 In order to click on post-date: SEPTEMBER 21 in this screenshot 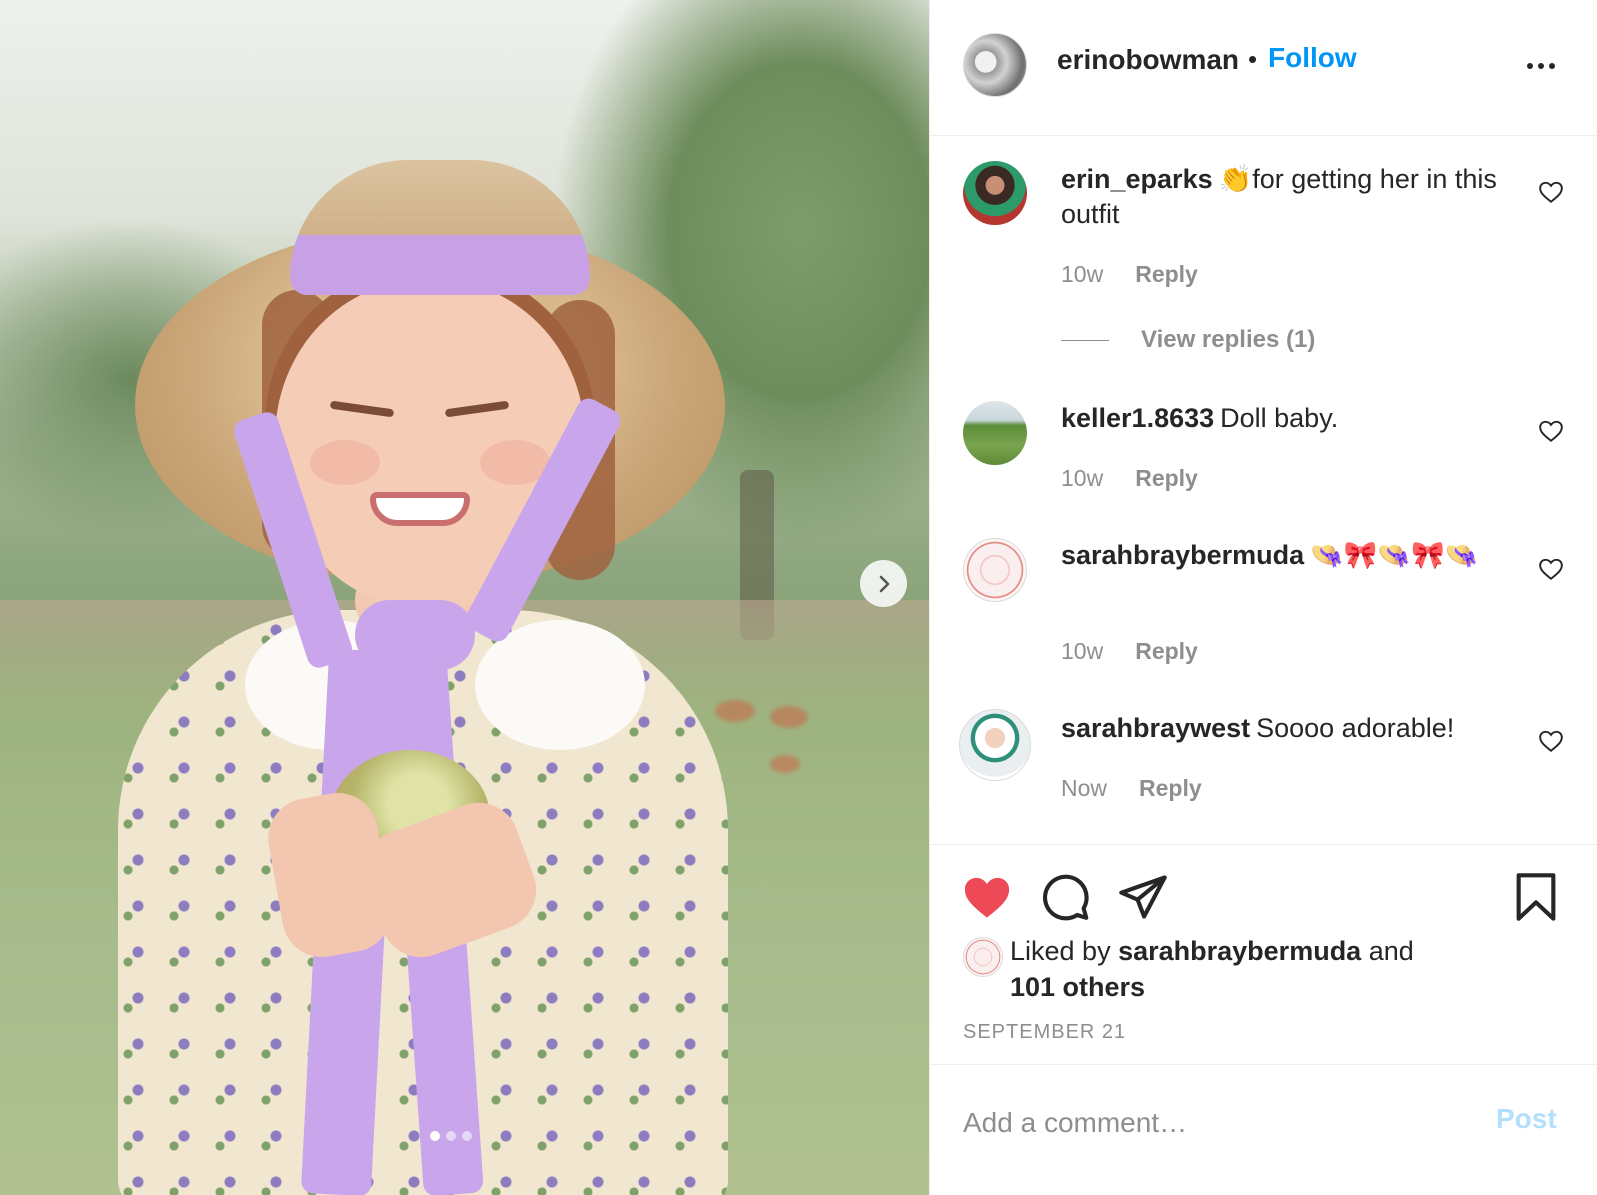, I will do `click(1044, 1032)`.